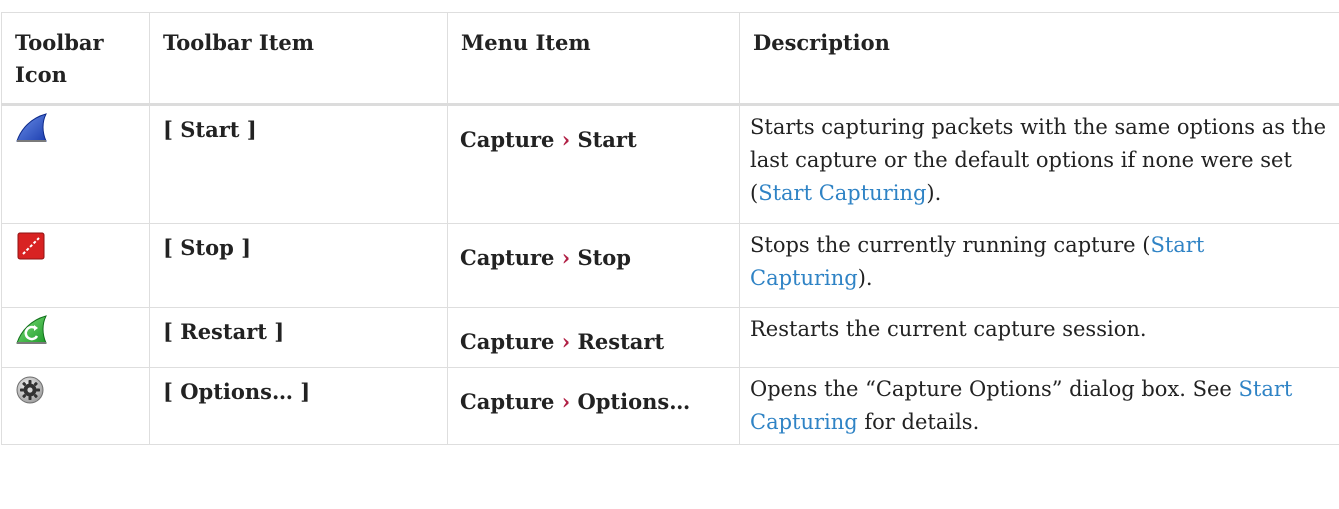  I want to click on header-description: Description, so click(1039, 59).